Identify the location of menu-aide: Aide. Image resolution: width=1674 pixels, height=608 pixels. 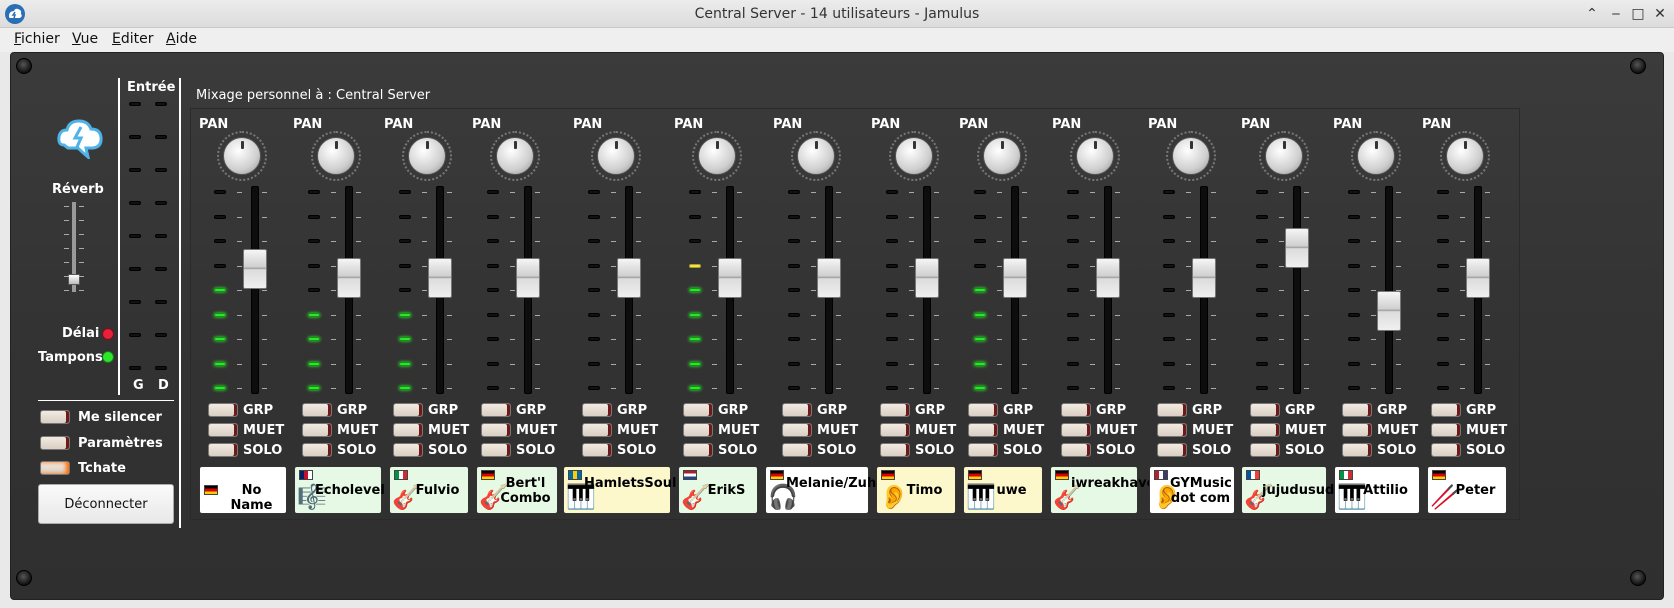
(181, 39).